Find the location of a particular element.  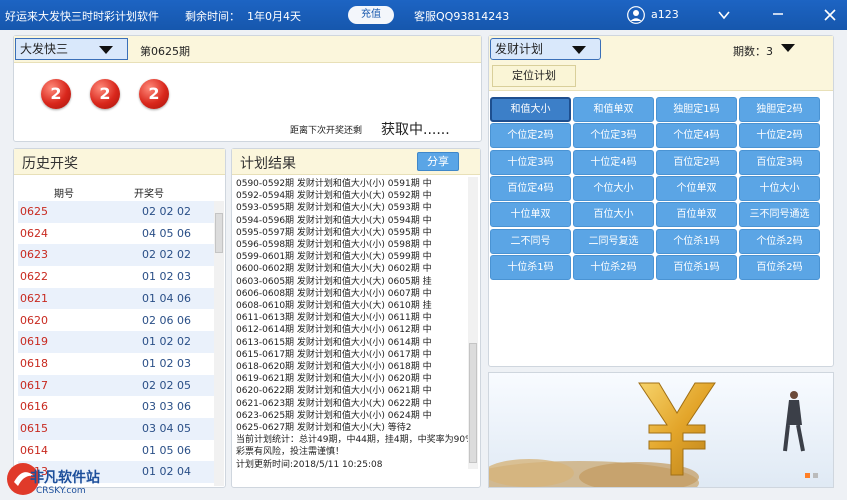

countdown-label: 距离下次开奖还剩 is located at coordinates (326, 131).